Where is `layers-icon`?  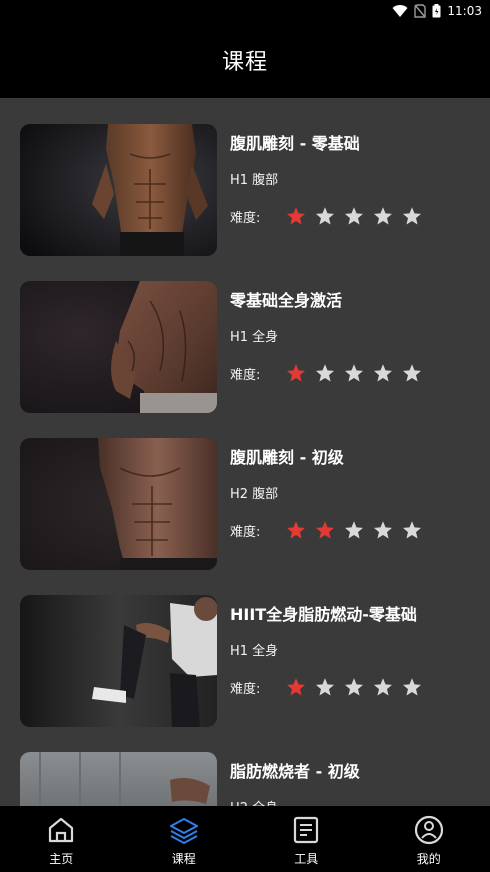
layers-icon is located at coordinates (183, 831).